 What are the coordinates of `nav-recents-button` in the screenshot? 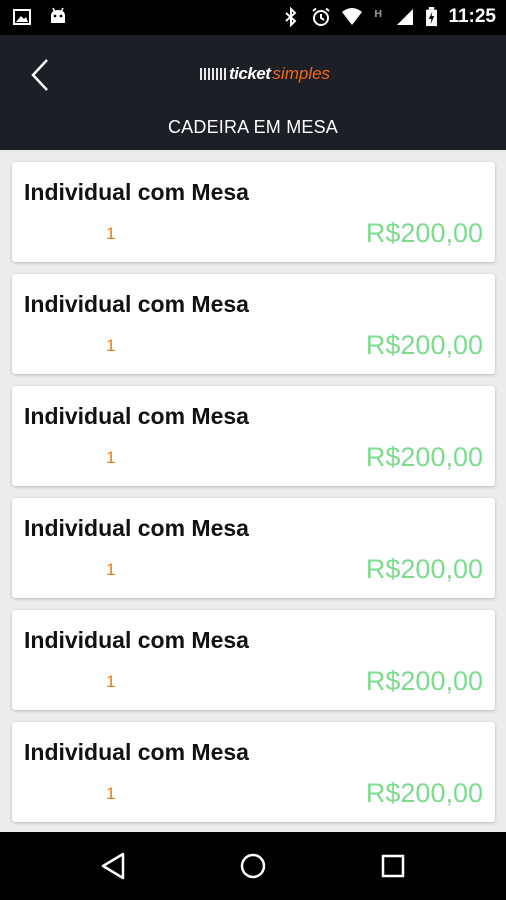 It's located at (393, 866).